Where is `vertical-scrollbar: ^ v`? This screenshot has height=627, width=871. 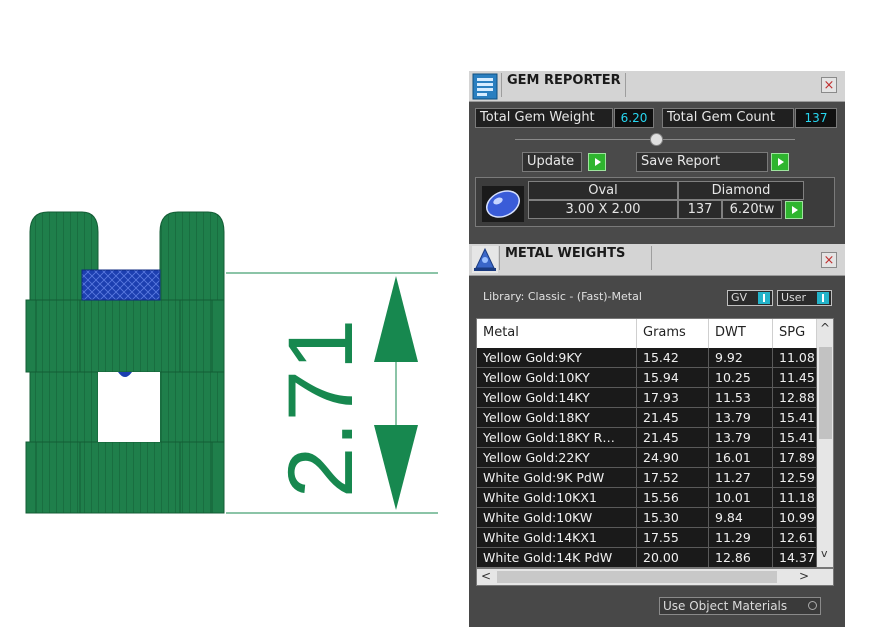
vertical-scrollbar: ^ v is located at coordinates (825, 443).